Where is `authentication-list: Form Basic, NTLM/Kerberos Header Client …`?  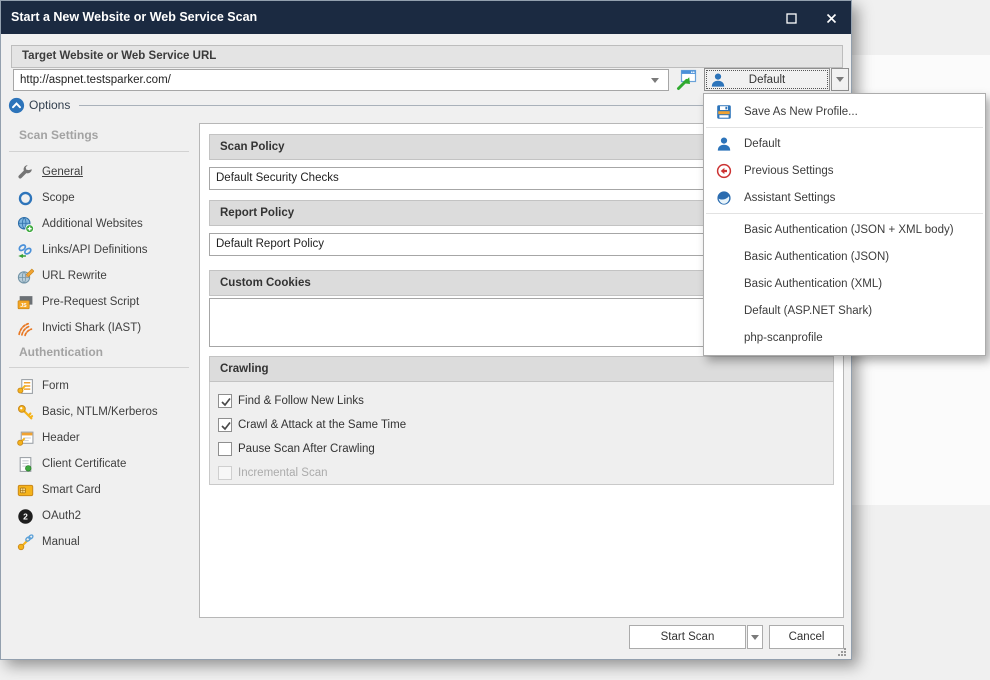 authentication-list: Form Basic, NTLM/Kerberos Header Client … is located at coordinates (100, 464).